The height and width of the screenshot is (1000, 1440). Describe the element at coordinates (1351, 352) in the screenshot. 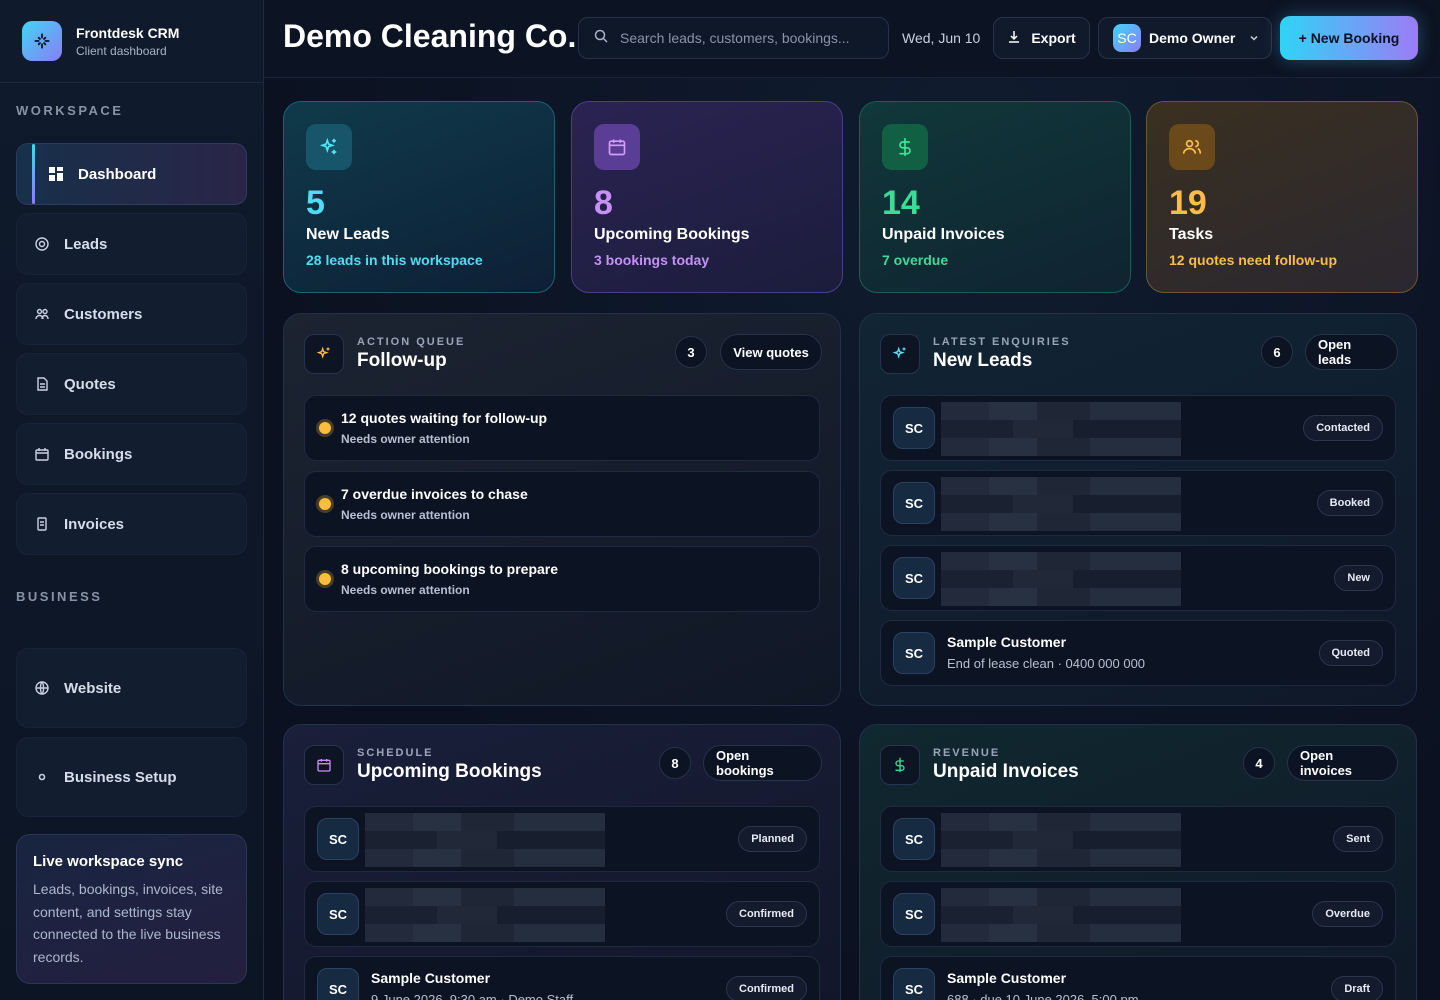

I see `open-leads-button: Open leads` at that location.